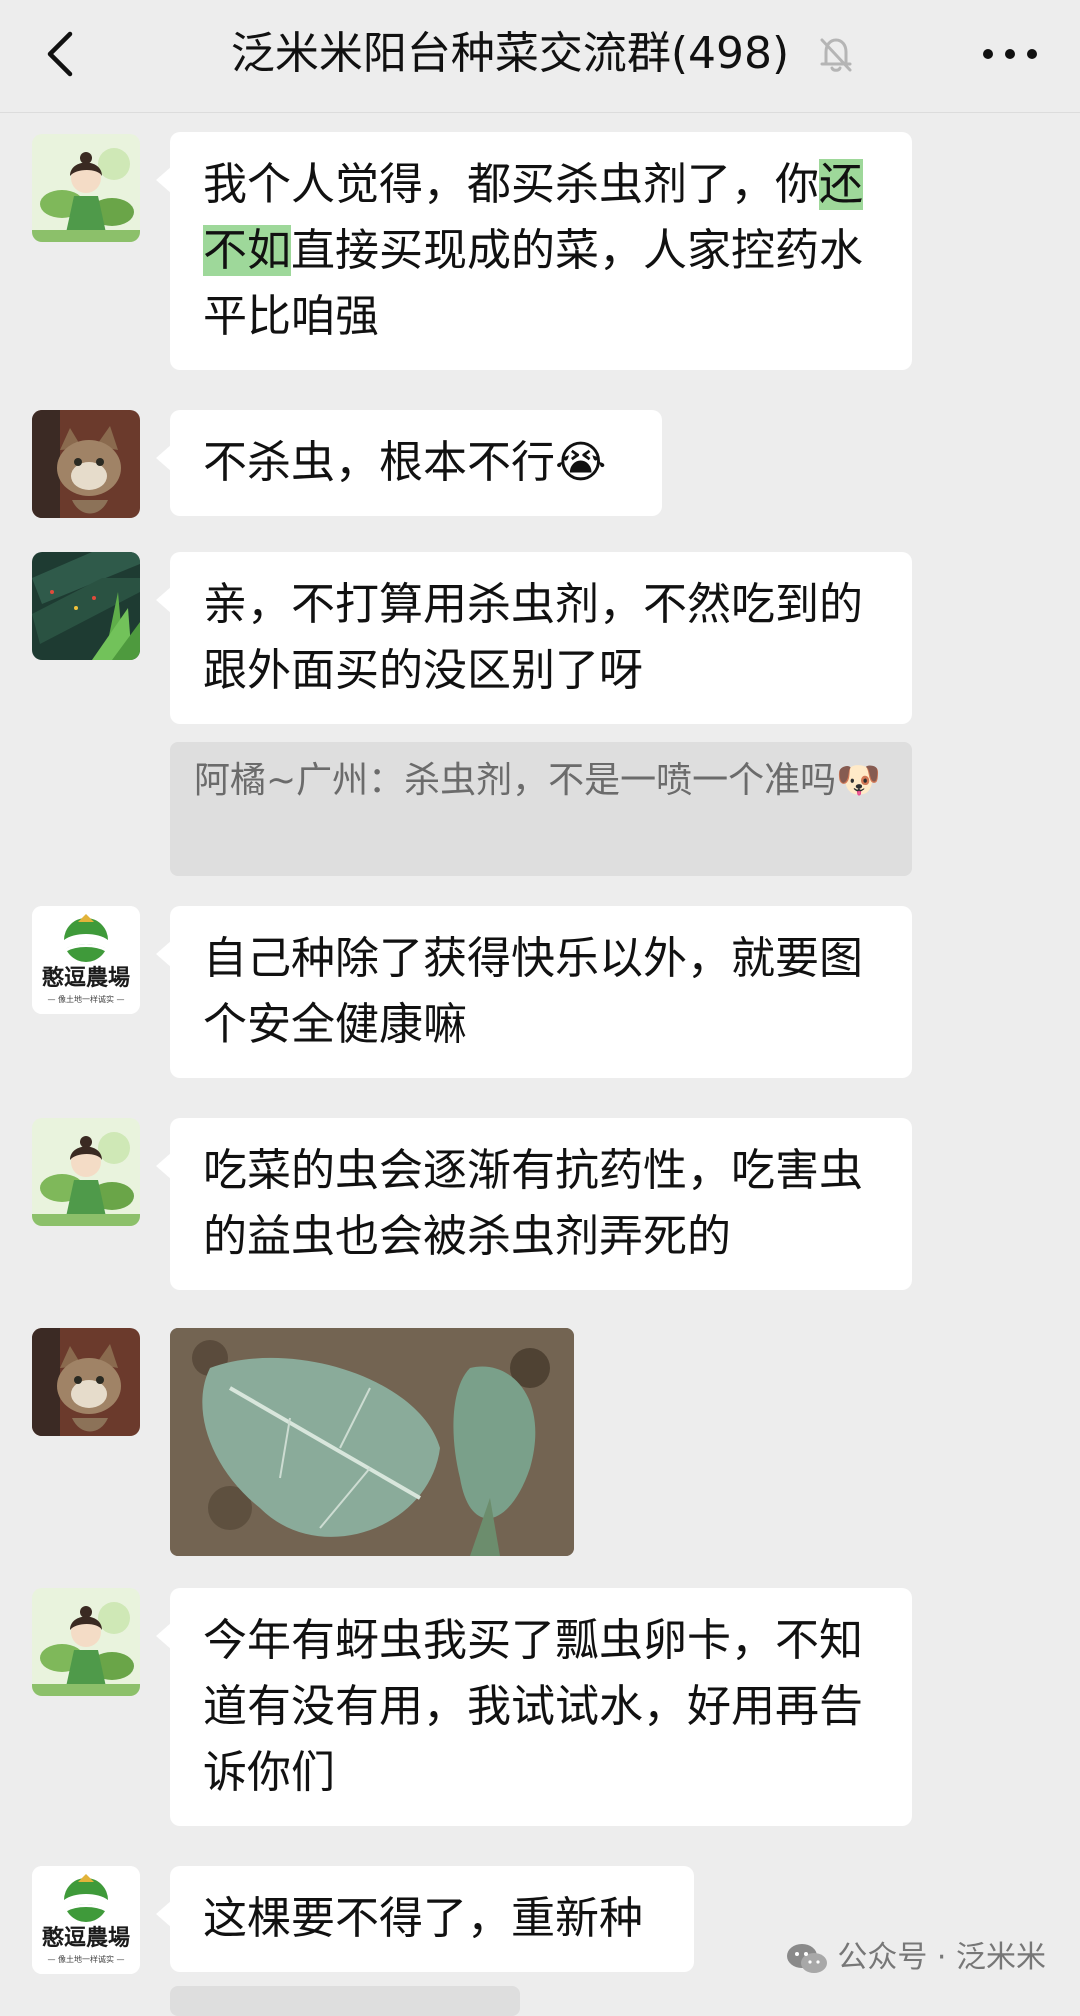  I want to click on message-text: 我个人觉得，都买杀虫剂了，你, so click(511, 184).